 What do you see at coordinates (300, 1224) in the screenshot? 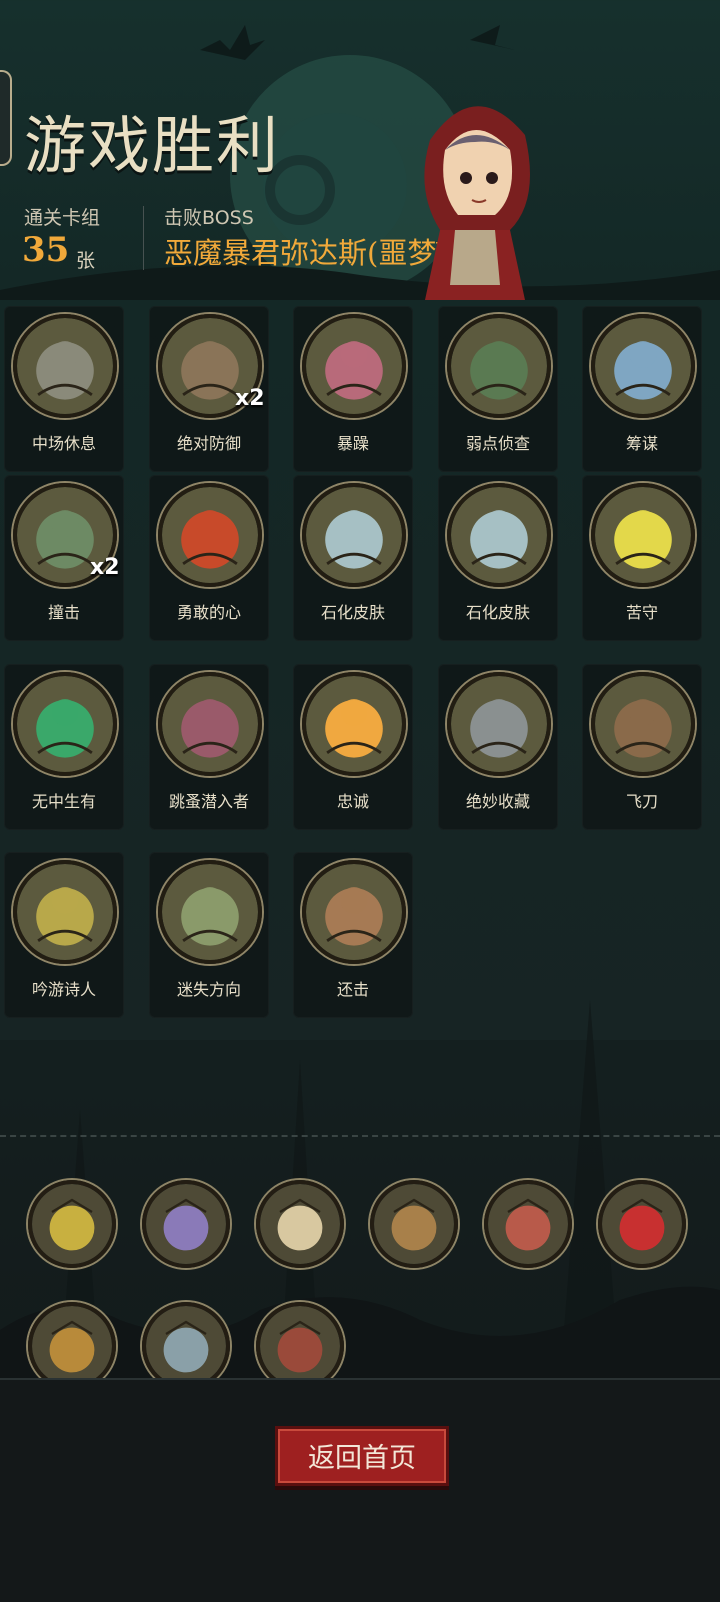
I see `eagle-icon` at bounding box center [300, 1224].